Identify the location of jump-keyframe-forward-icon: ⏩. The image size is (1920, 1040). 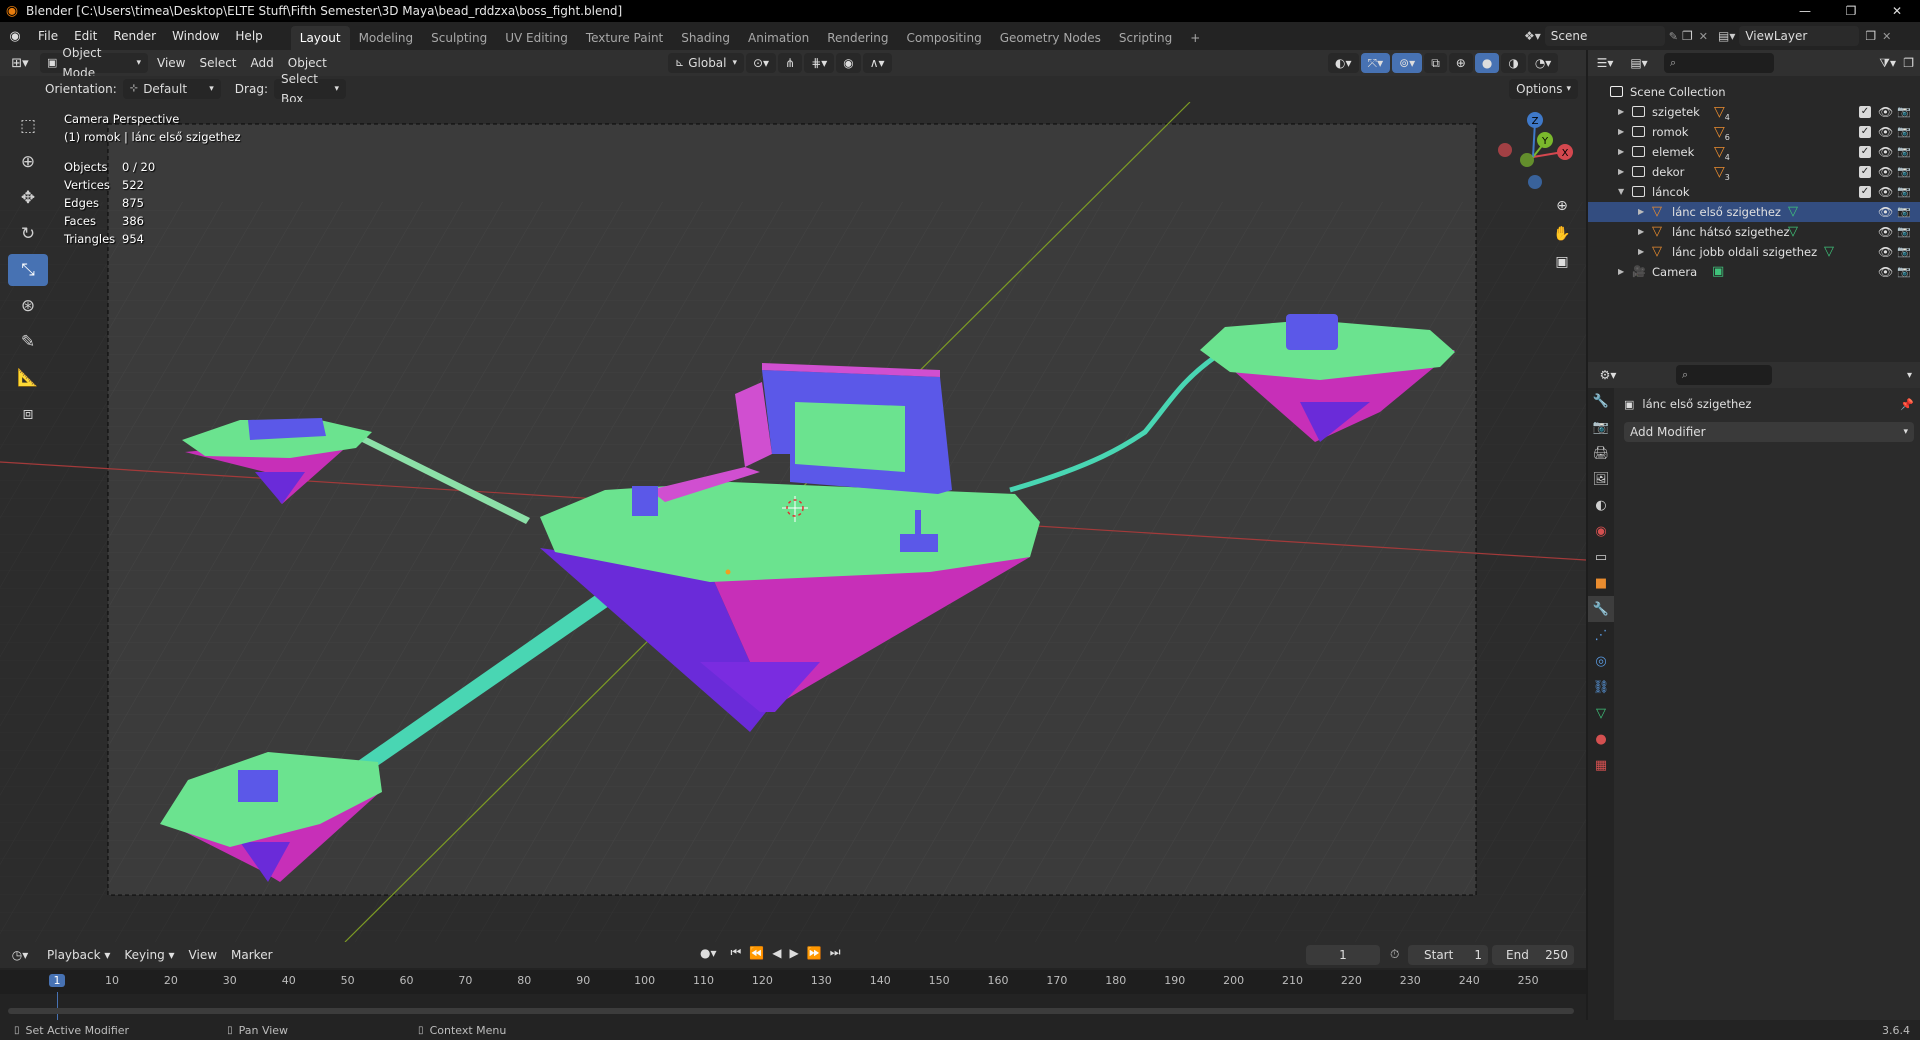
(814, 953).